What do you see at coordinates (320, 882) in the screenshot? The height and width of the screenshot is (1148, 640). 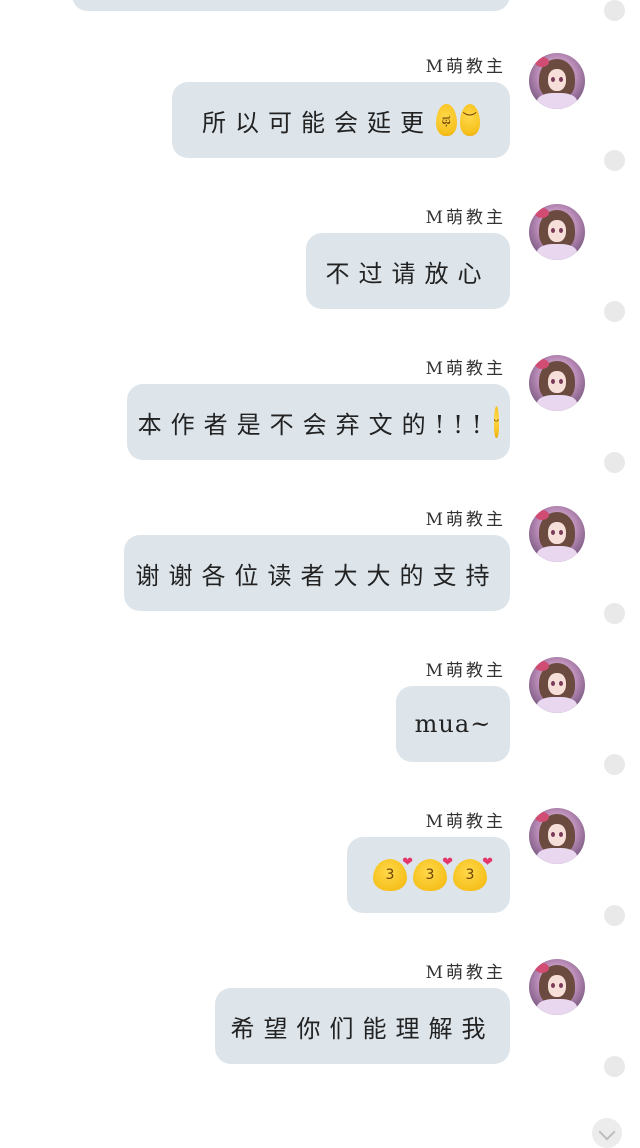 I see `message-row: M萌教主 3 ❤ 3 ❤ 3 ❤` at bounding box center [320, 882].